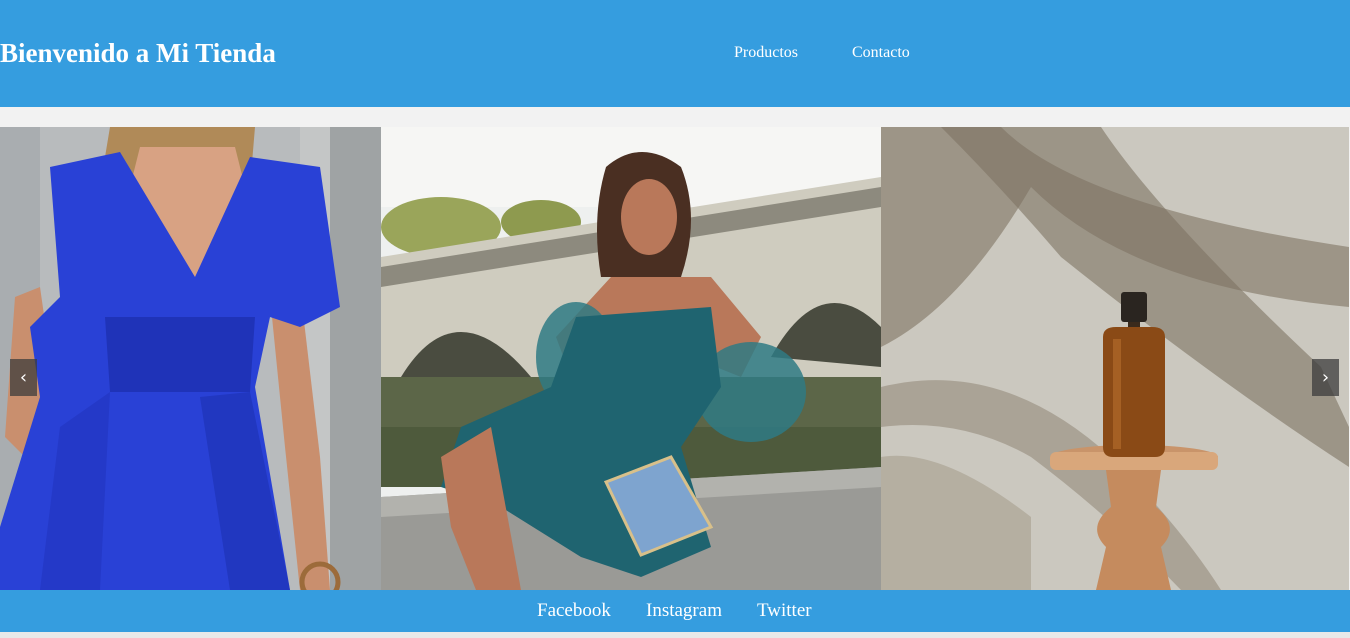 This screenshot has height=638, width=1350. I want to click on footer-link-twitter: Twitter, so click(784, 611).